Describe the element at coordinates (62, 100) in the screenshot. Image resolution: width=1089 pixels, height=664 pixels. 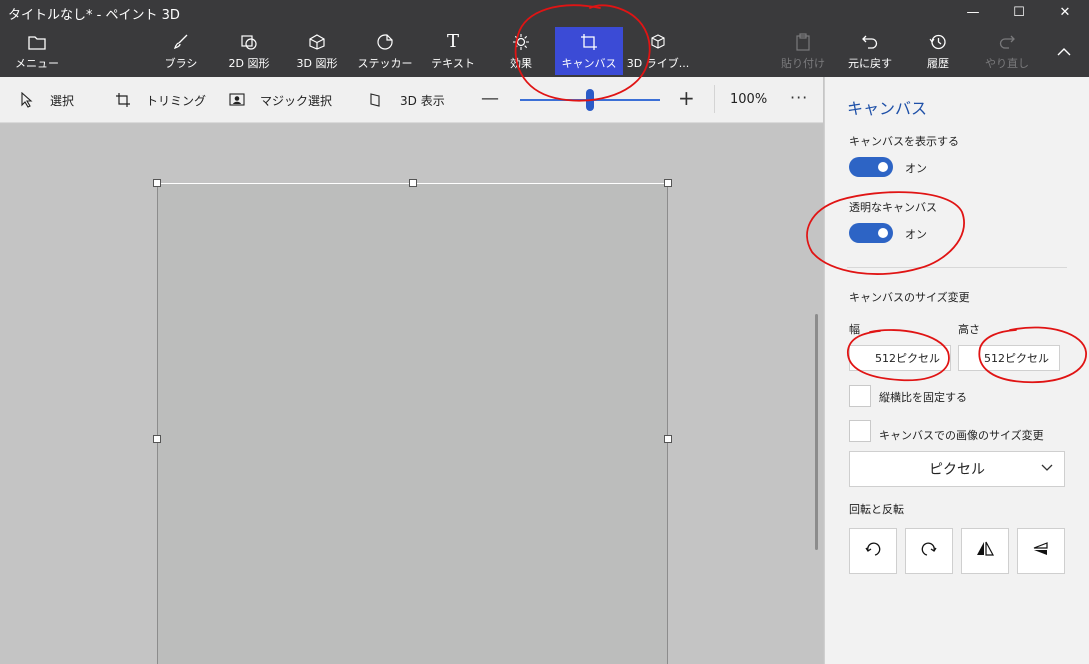
I see `select-label: 選択` at that location.